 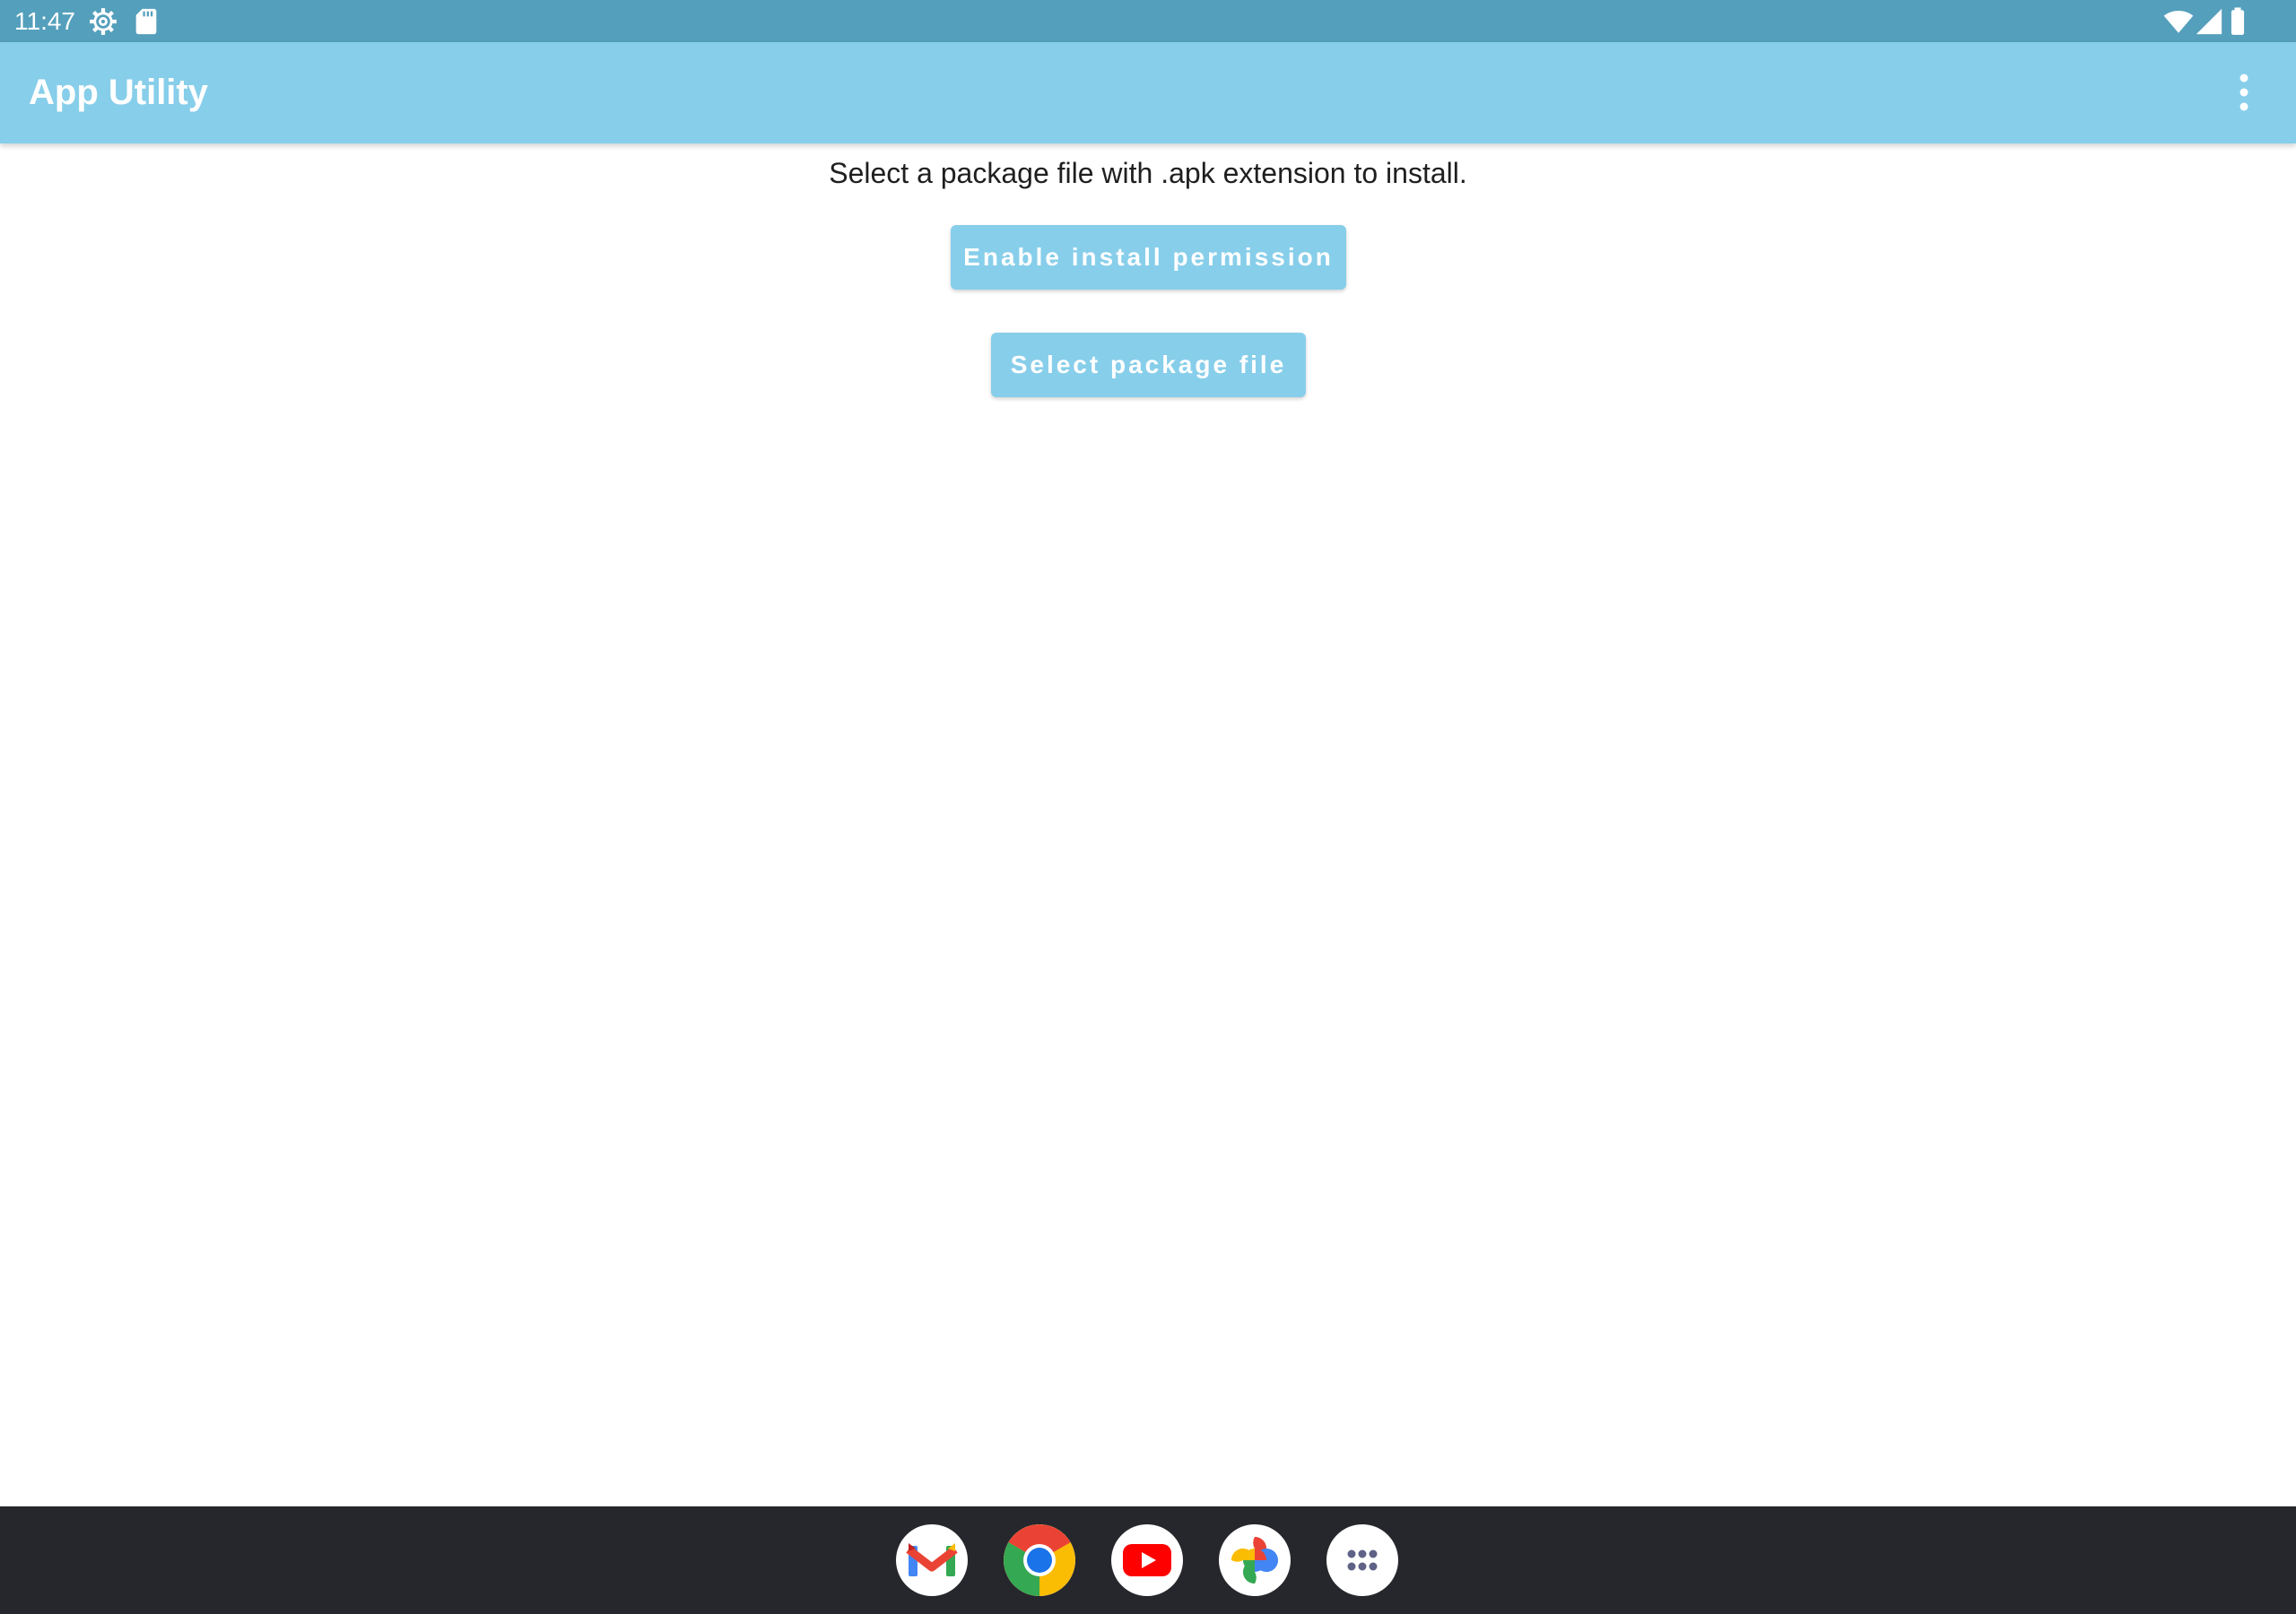 What do you see at coordinates (1148, 257) in the screenshot?
I see `enable-install-permission-button: Enable install permission` at bounding box center [1148, 257].